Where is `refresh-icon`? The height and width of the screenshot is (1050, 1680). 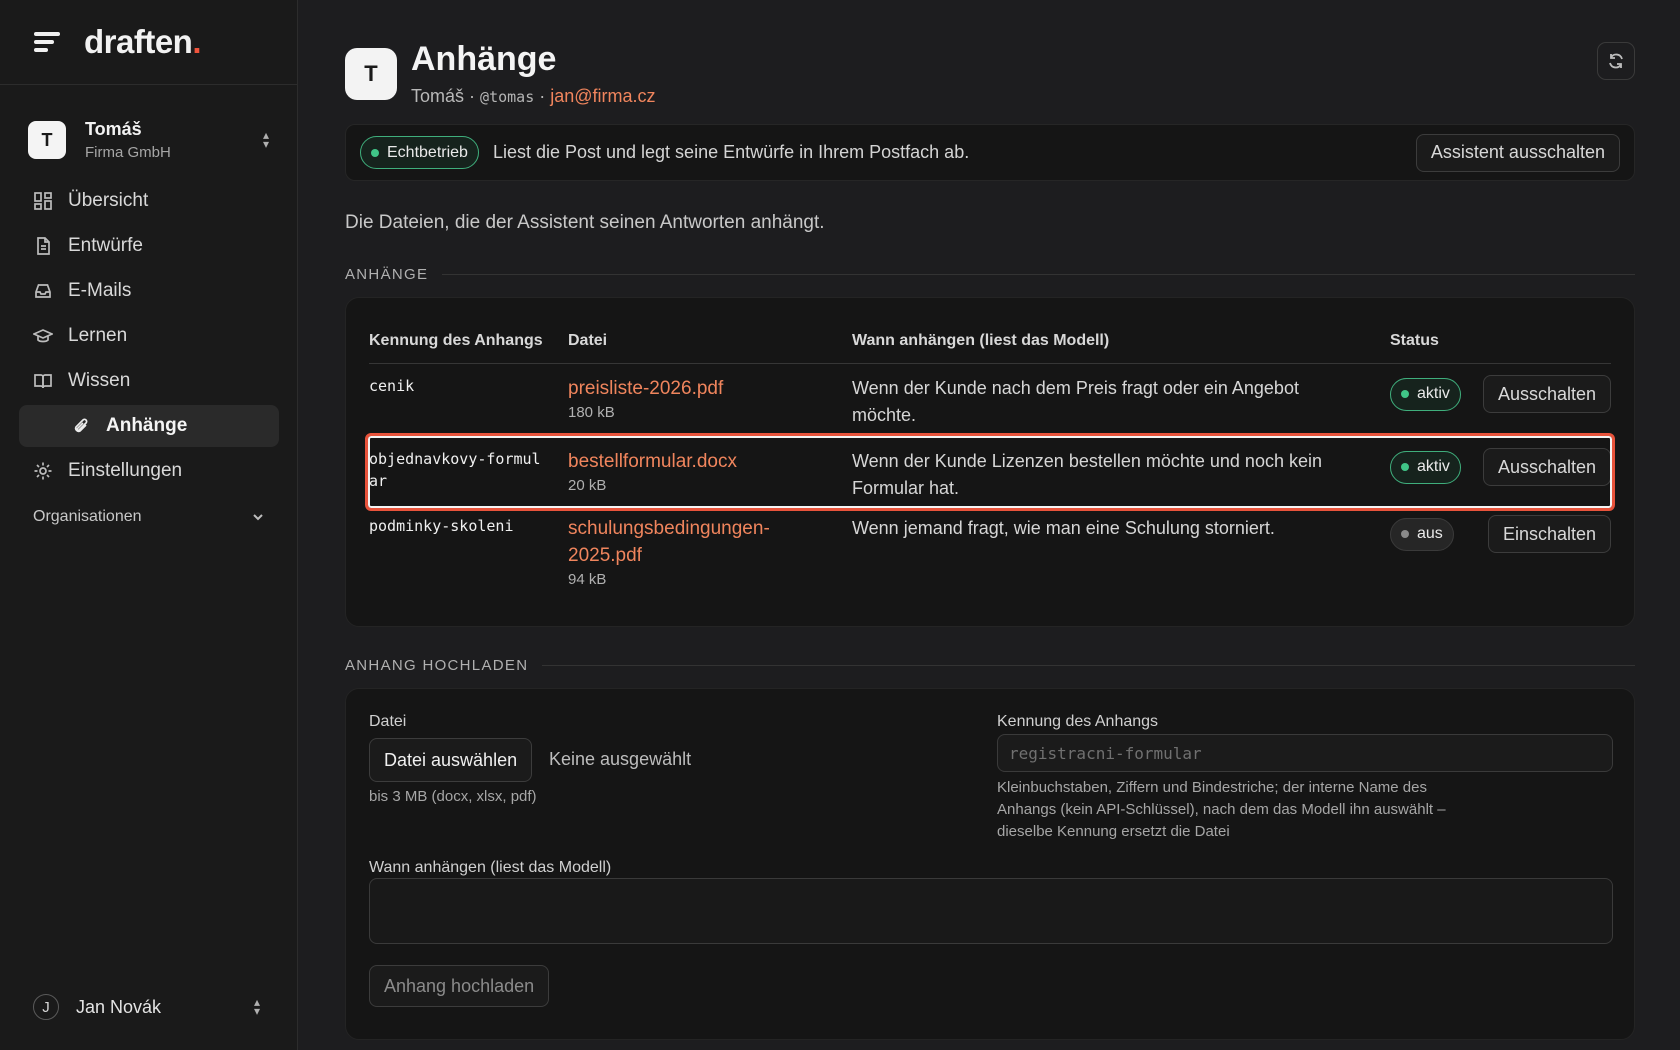
refresh-icon is located at coordinates (1616, 61).